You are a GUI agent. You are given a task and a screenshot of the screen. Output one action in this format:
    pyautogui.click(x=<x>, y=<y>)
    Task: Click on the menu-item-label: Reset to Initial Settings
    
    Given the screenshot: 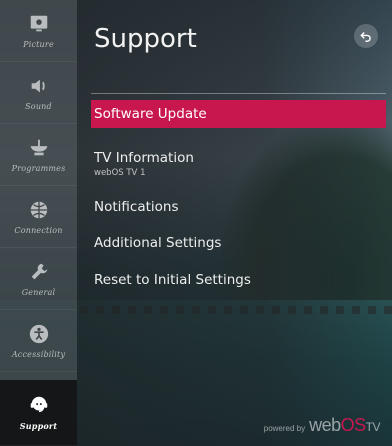 What is the action you would take?
    pyautogui.click(x=172, y=280)
    